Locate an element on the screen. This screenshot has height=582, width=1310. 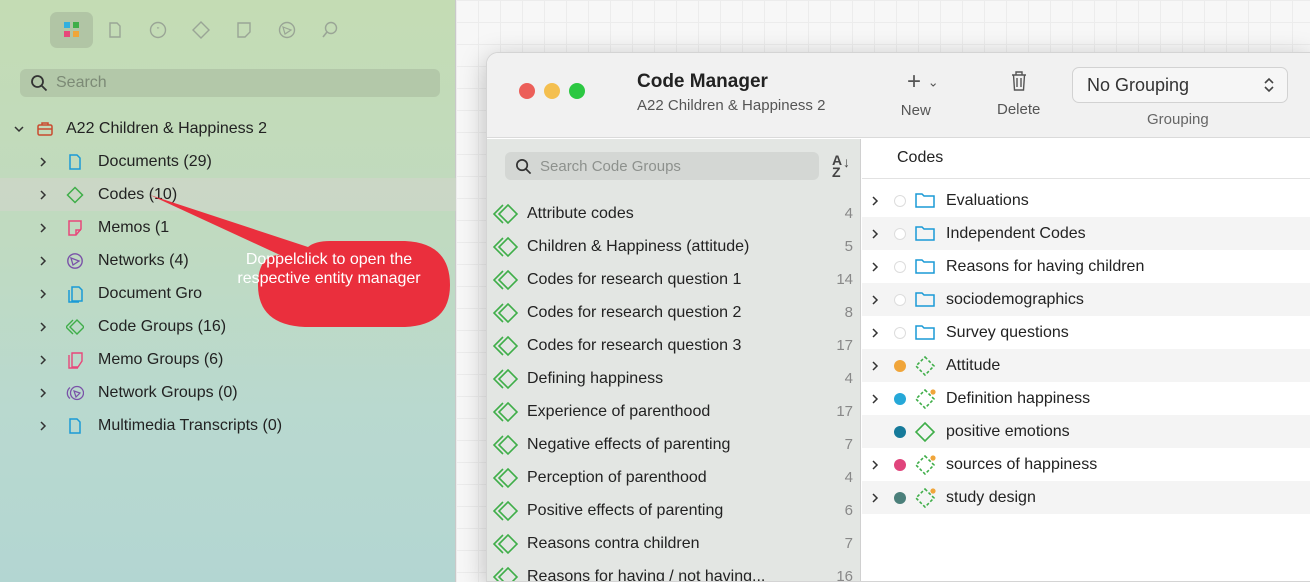
project-tab is located at coordinates (71, 30).